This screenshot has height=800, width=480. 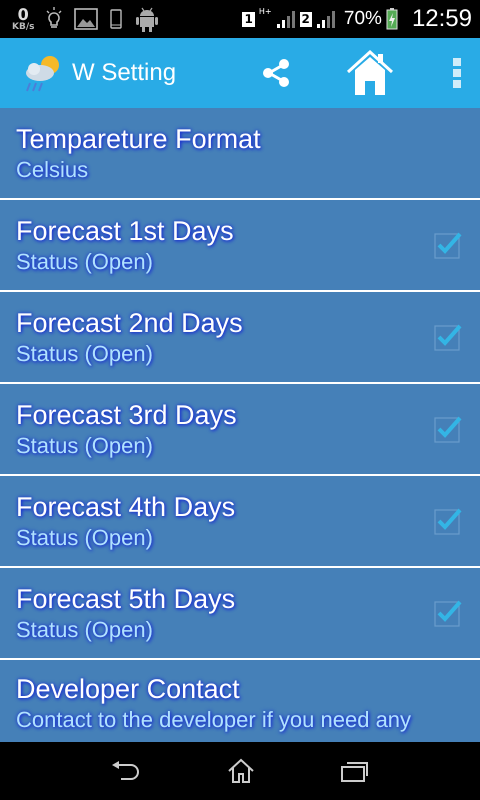 What do you see at coordinates (128, 689) in the screenshot?
I see `setting-title: Developer Contact` at bounding box center [128, 689].